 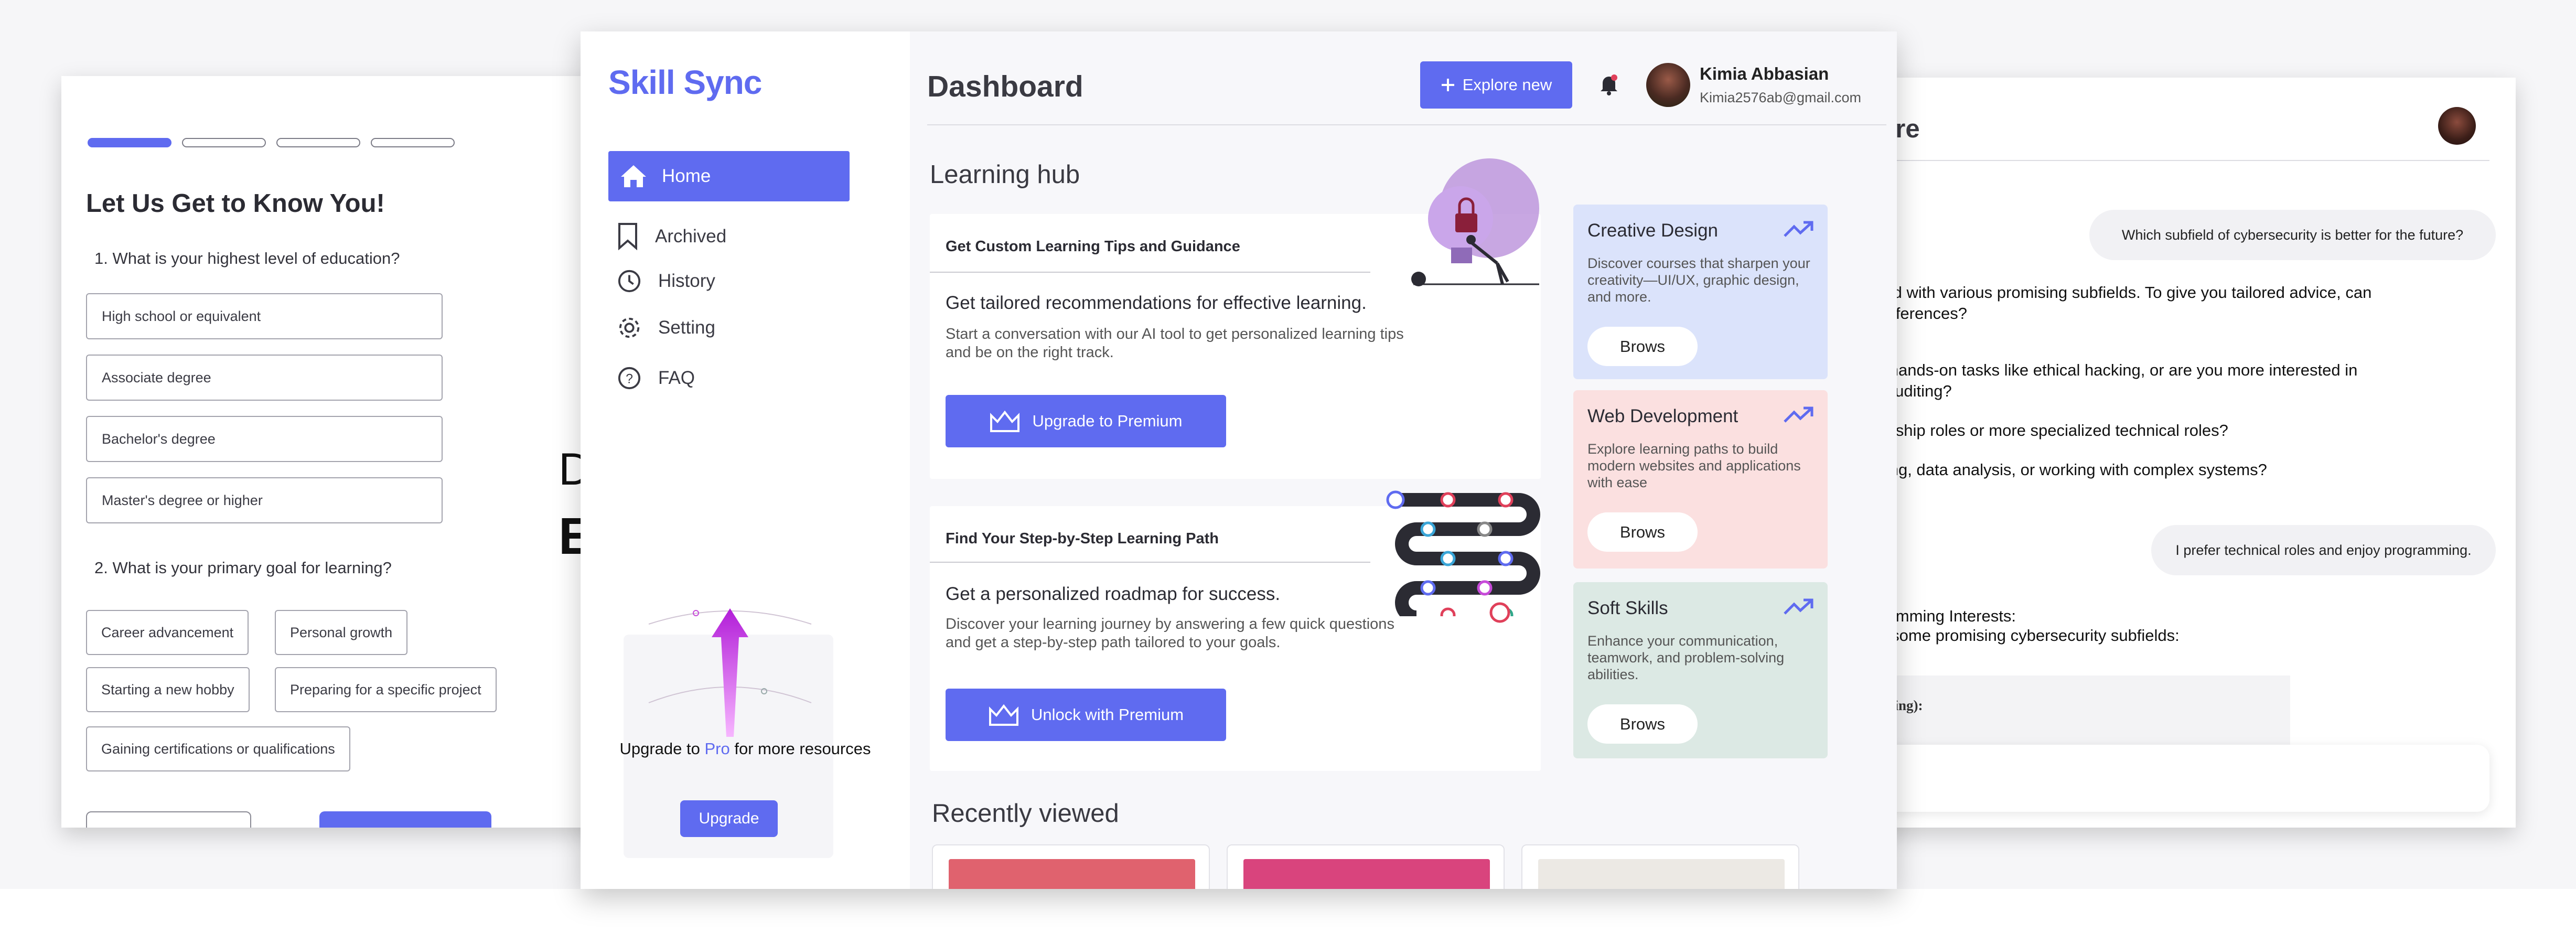 I want to click on upgrade-promo-text: Upgrade to Pro for more resources, so click(x=745, y=749).